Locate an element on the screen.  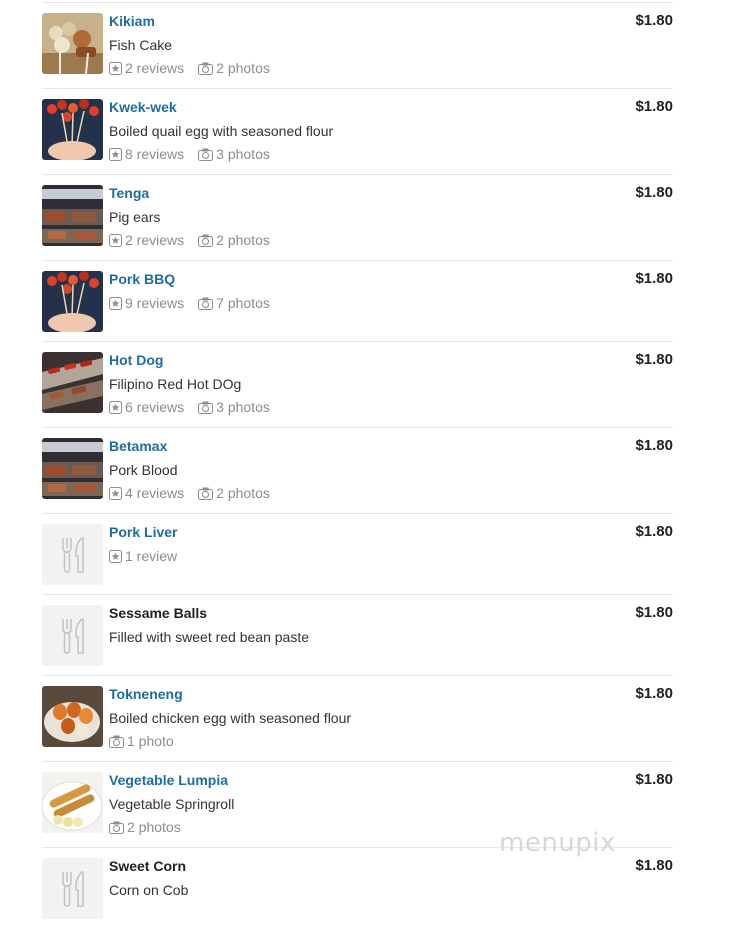
reviews-link: 8 reviews is located at coordinates (146, 154).